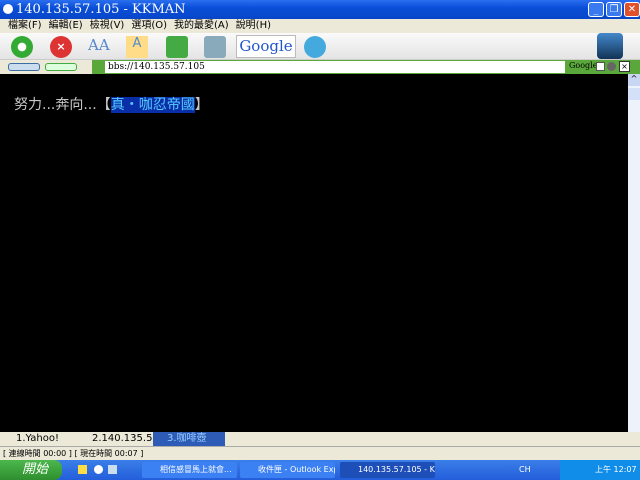 The width and height of the screenshot is (640, 480). I want to click on google-button: Google, so click(266, 46).